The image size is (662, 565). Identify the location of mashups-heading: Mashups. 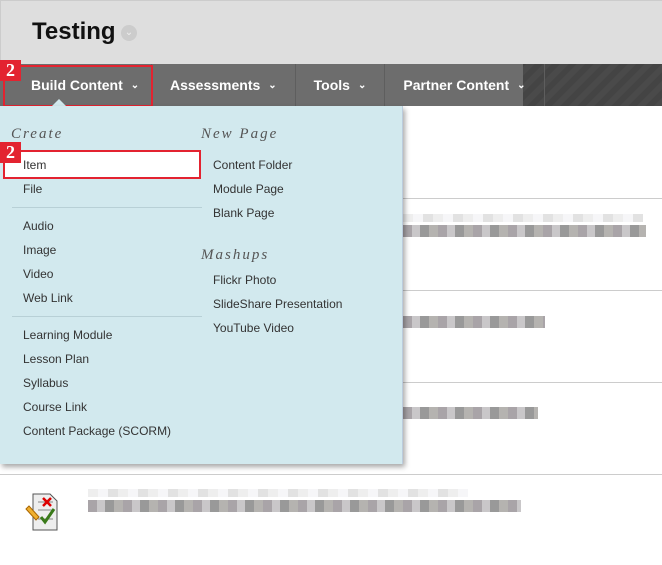
(235, 255).